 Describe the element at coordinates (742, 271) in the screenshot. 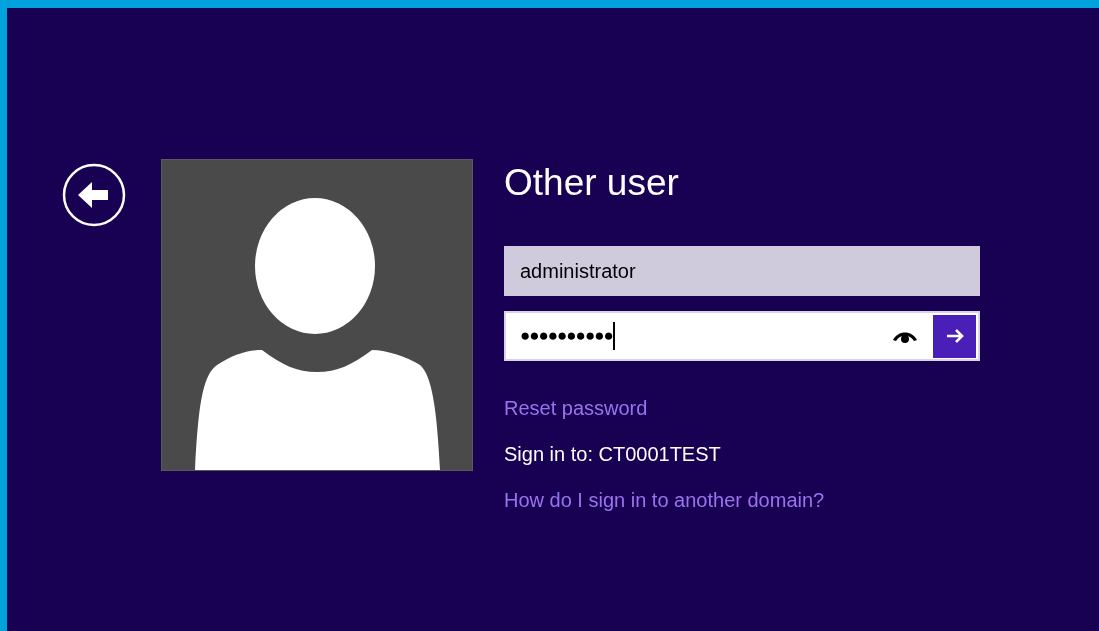

I see `username-field: administrator` at that location.